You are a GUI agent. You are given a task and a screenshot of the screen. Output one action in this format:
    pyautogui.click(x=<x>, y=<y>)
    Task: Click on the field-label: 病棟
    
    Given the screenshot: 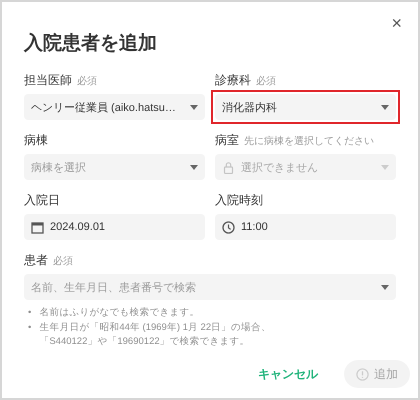 What is the action you would take?
    pyautogui.click(x=36, y=140)
    